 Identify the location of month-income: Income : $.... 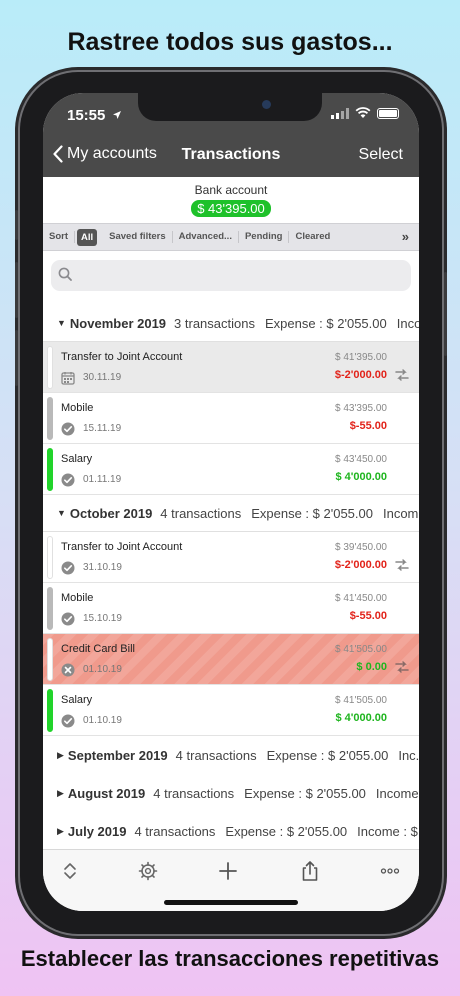
(388, 831).